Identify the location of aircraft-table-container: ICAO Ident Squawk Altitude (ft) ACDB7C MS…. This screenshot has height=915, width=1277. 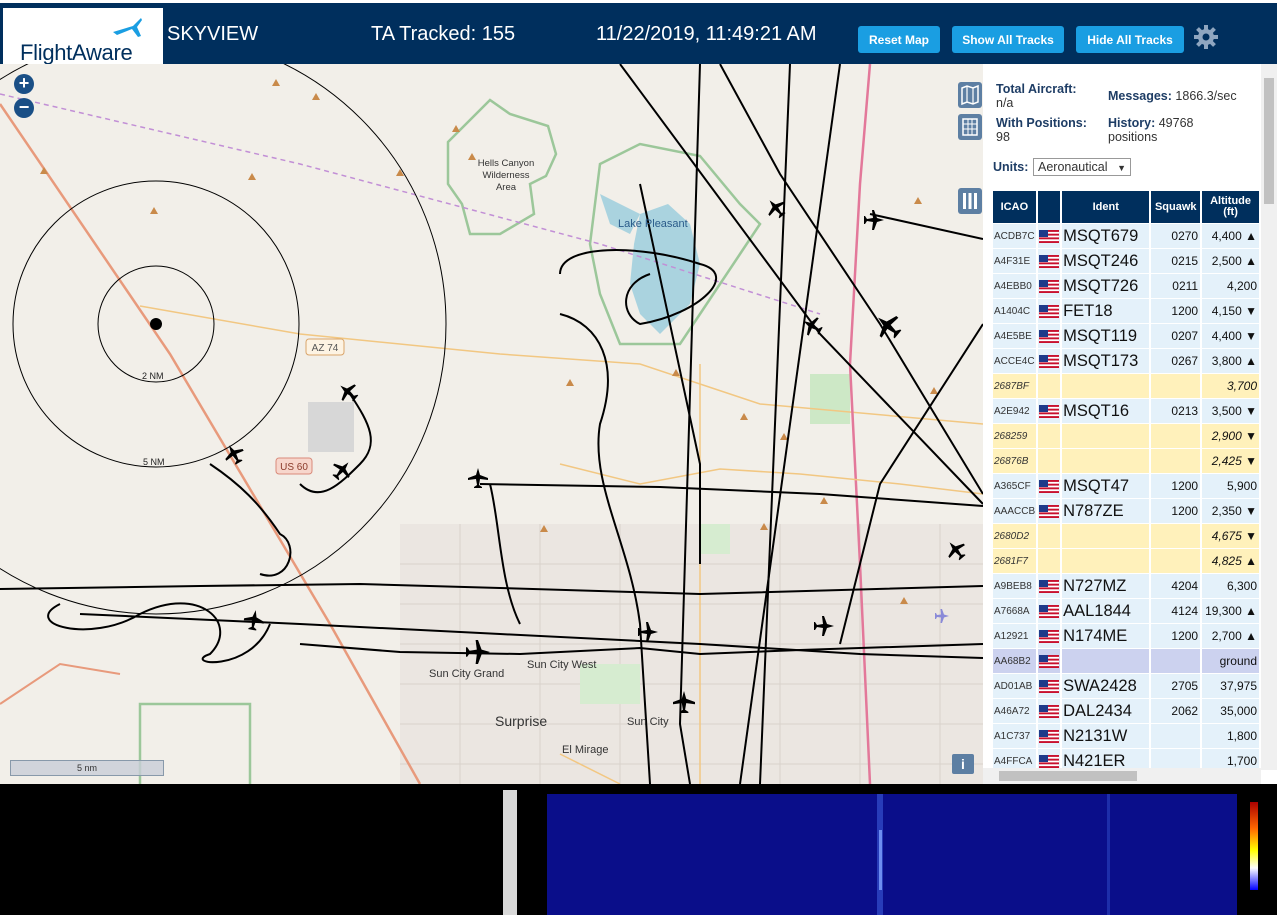
(1127, 479).